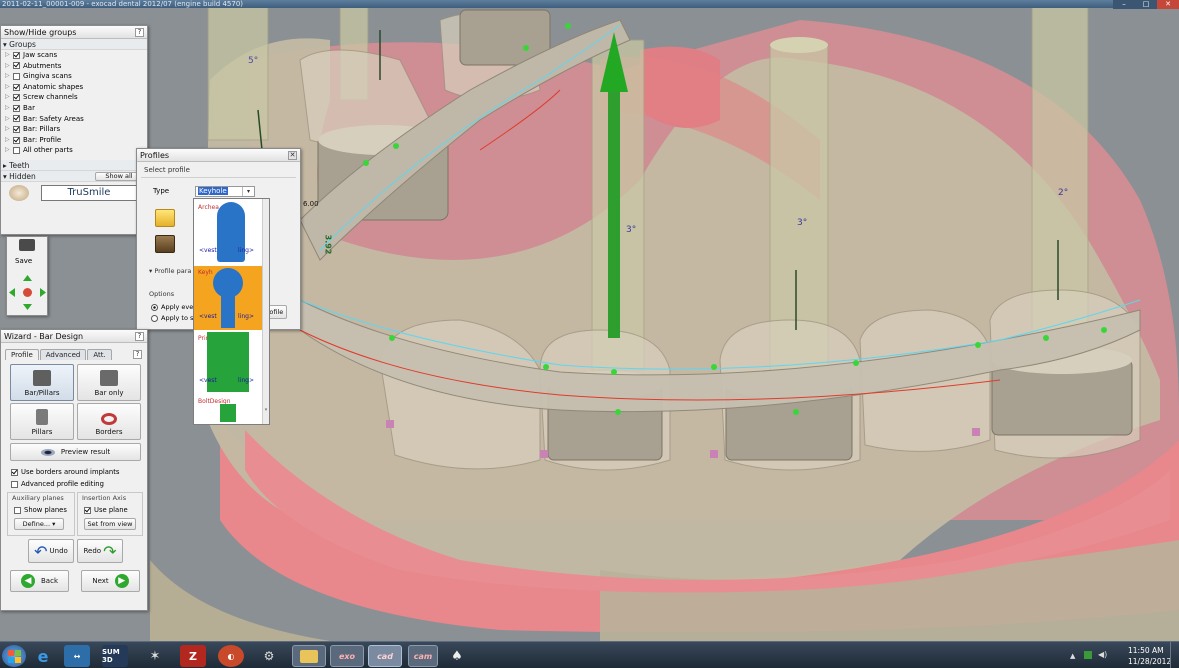  What do you see at coordinates (165, 218) in the screenshot?
I see `folder-icon` at bounding box center [165, 218].